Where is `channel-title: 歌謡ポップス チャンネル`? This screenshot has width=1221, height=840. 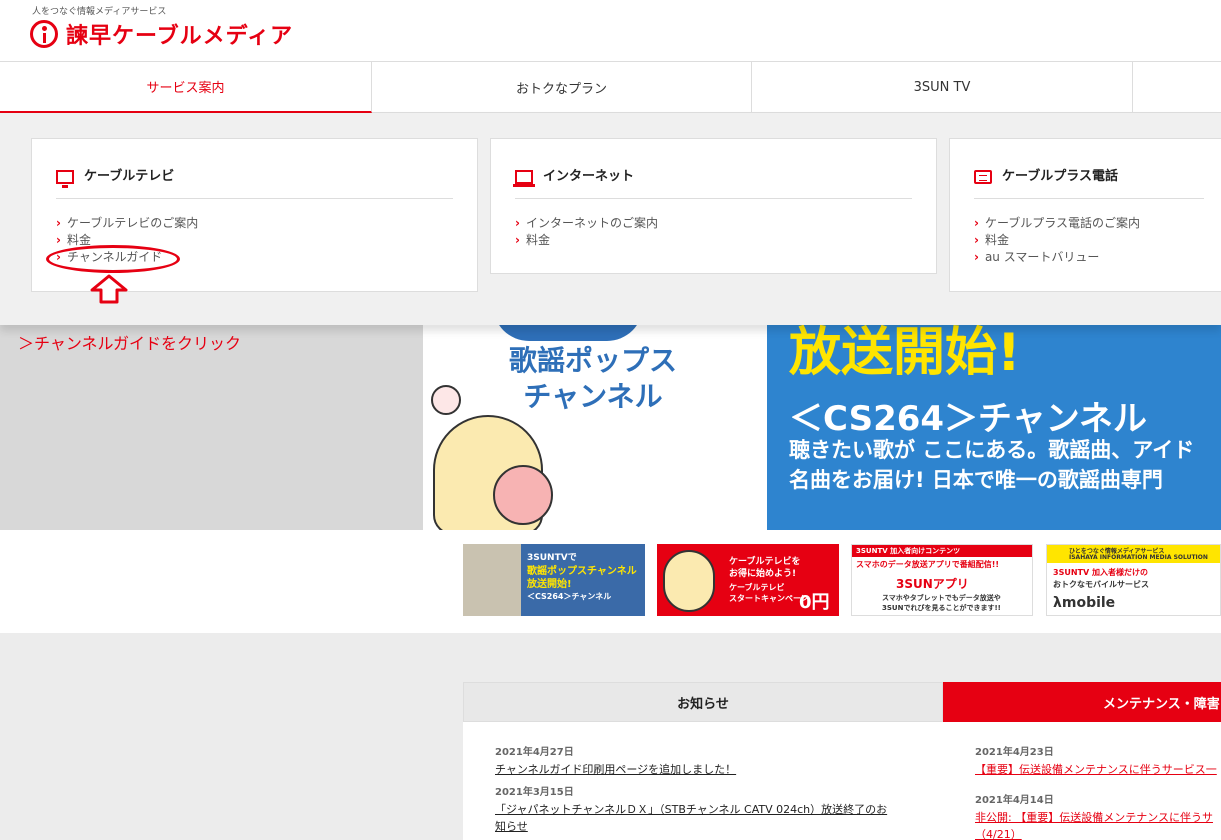 channel-title: 歌謡ポップス チャンネル is located at coordinates (593, 379).